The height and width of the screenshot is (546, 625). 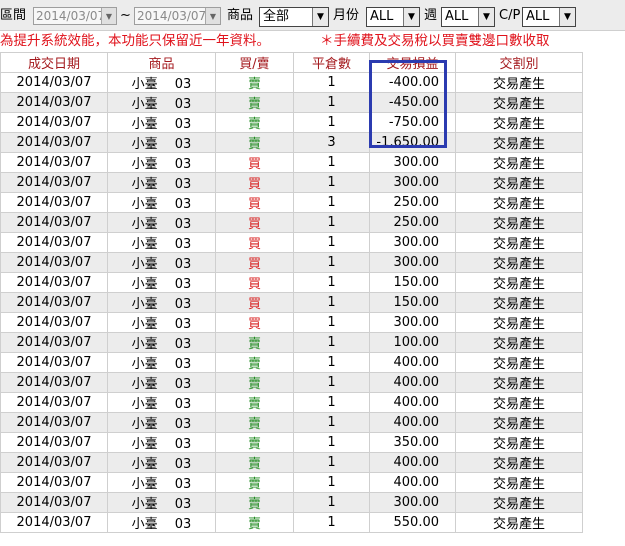 I want to click on cp-select: ALL ▼, so click(x=549, y=17).